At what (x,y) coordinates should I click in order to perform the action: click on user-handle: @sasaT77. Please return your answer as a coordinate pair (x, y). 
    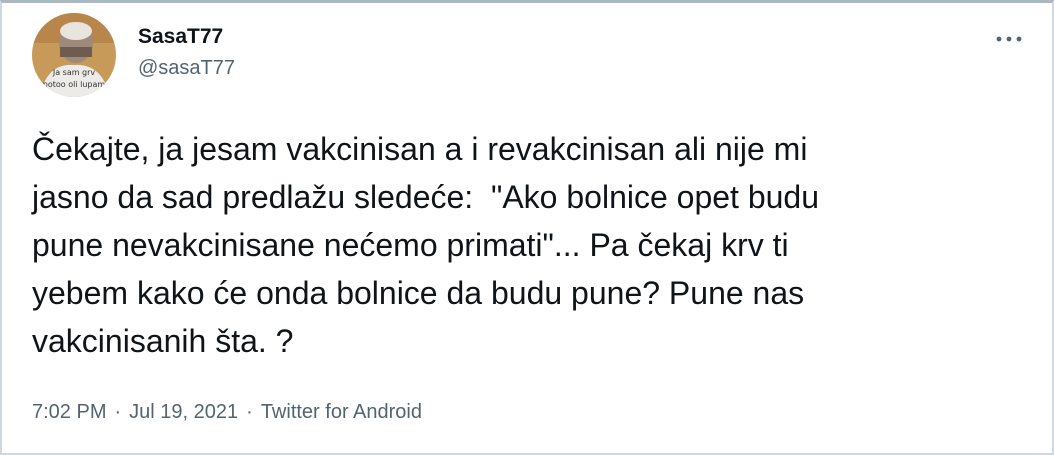
    Looking at the image, I should click on (186, 68).